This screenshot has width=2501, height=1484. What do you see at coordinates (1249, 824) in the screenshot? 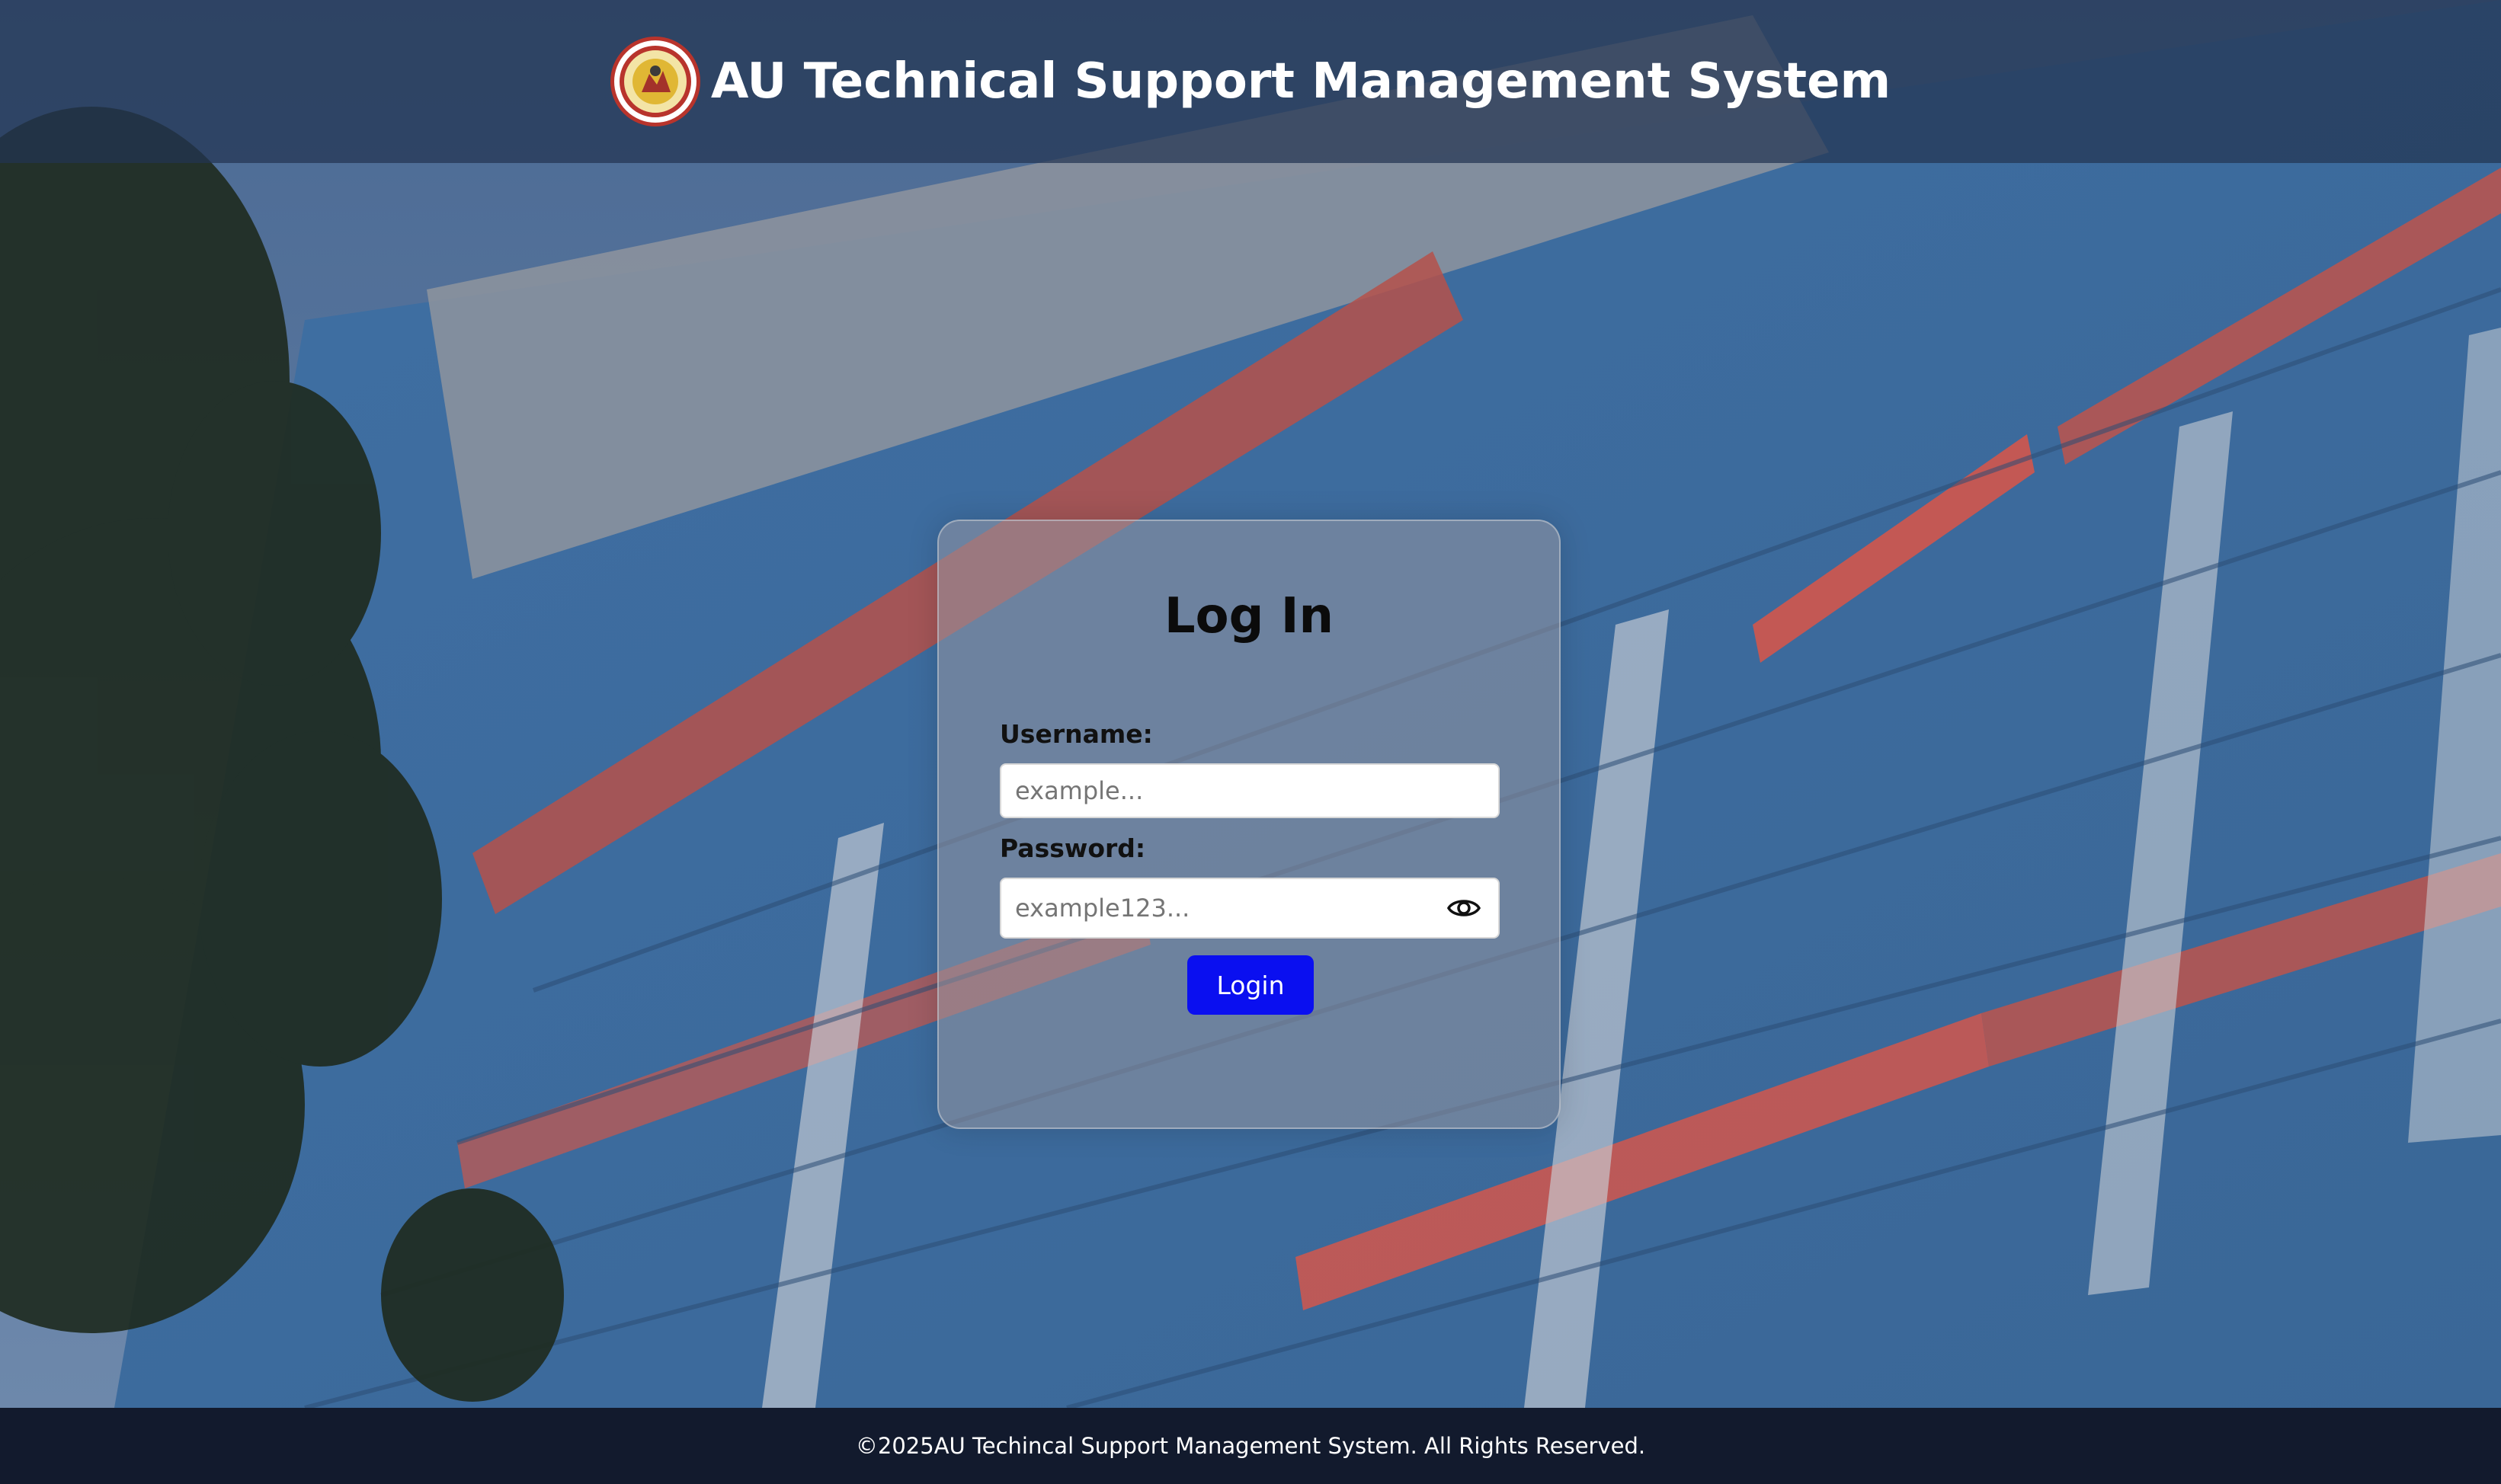
I see `login-card: Log In Username: Password: Login` at bounding box center [1249, 824].